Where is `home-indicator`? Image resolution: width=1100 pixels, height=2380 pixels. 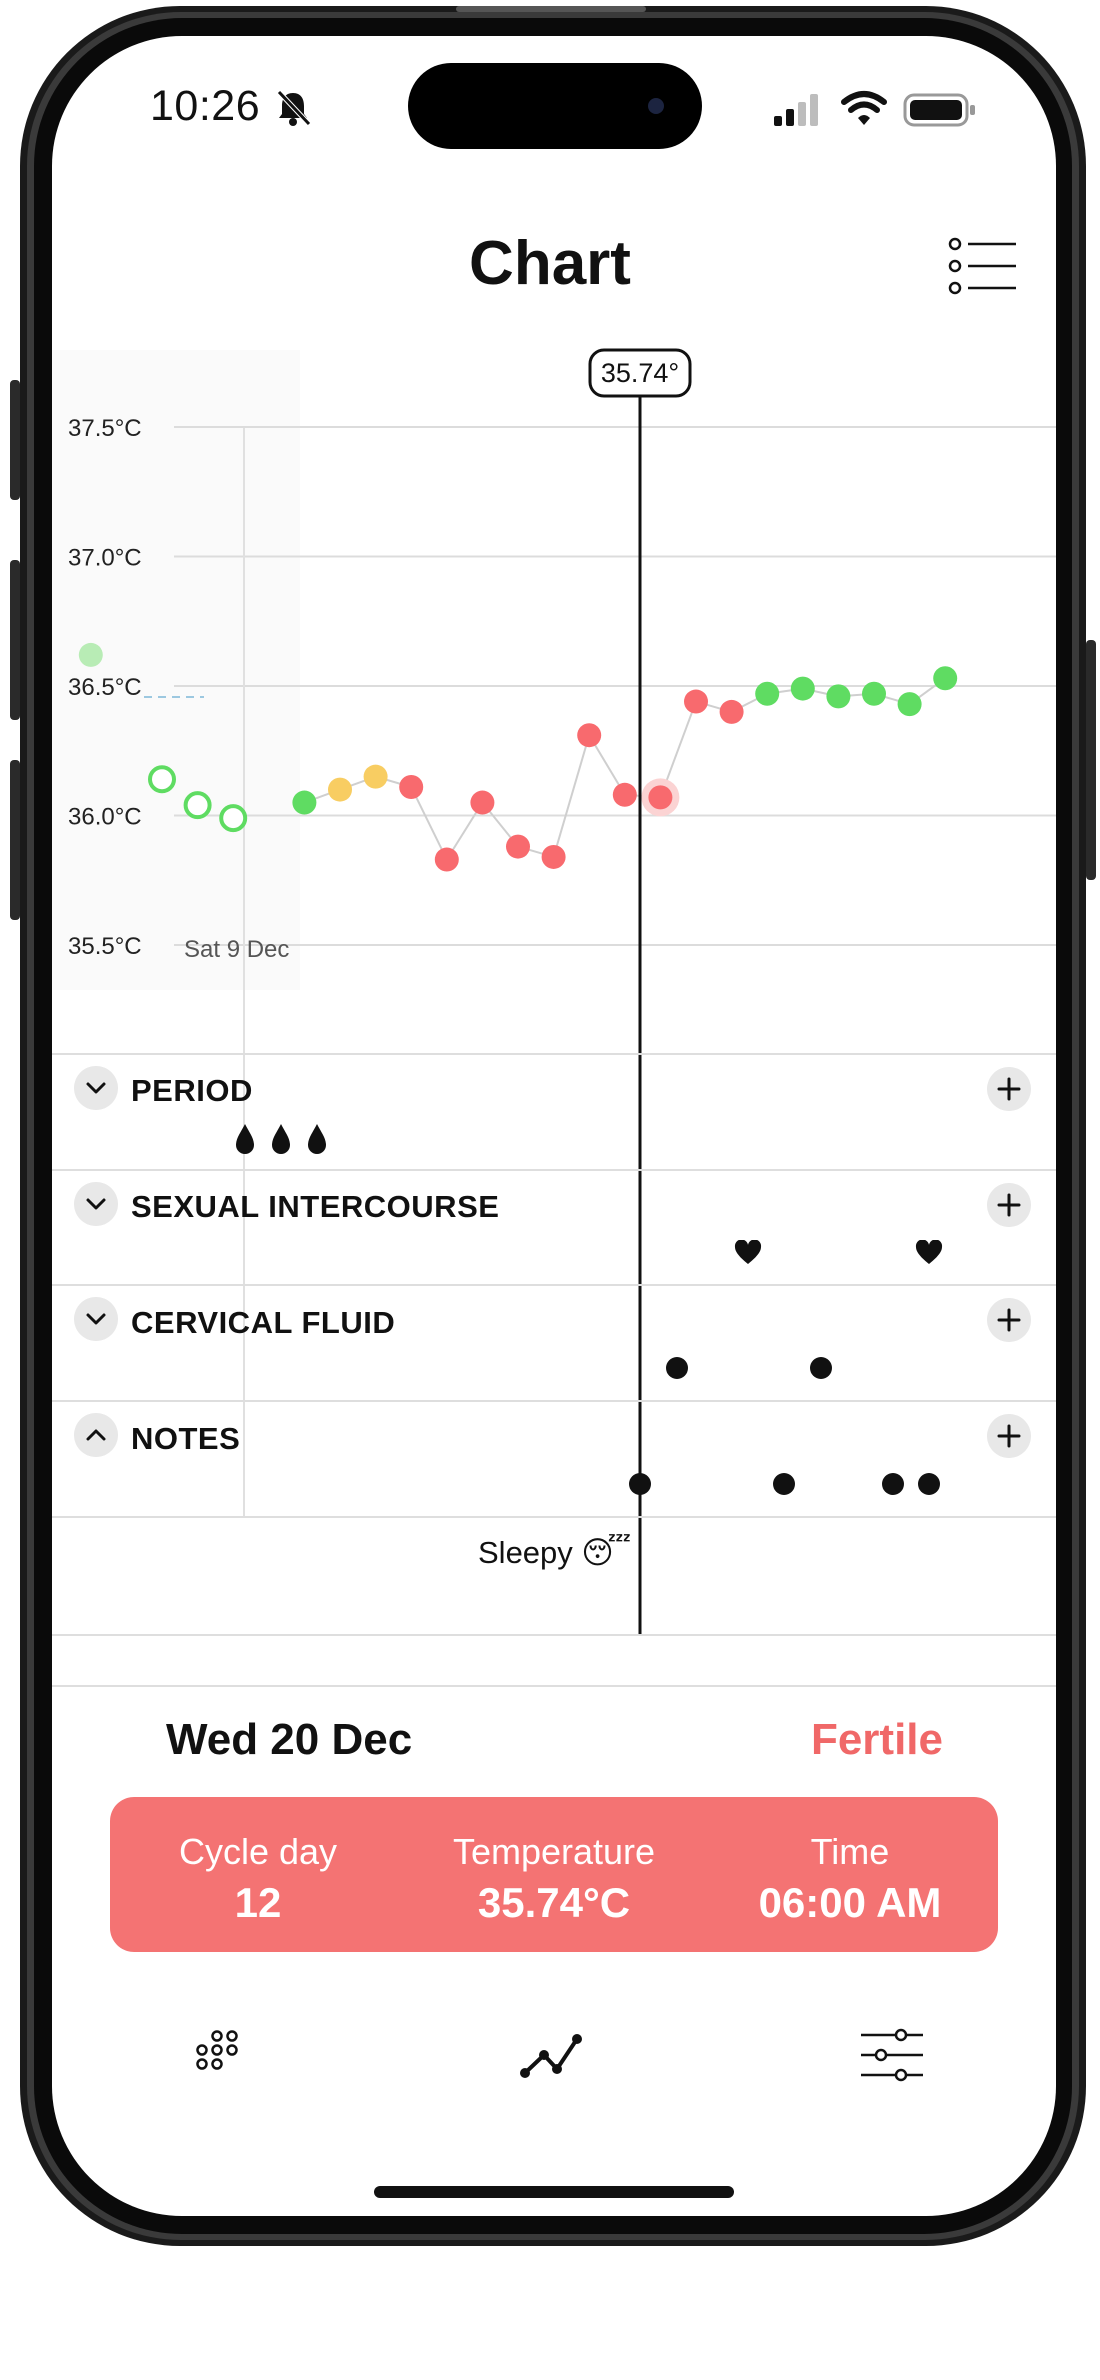
home-indicator is located at coordinates (554, 2192).